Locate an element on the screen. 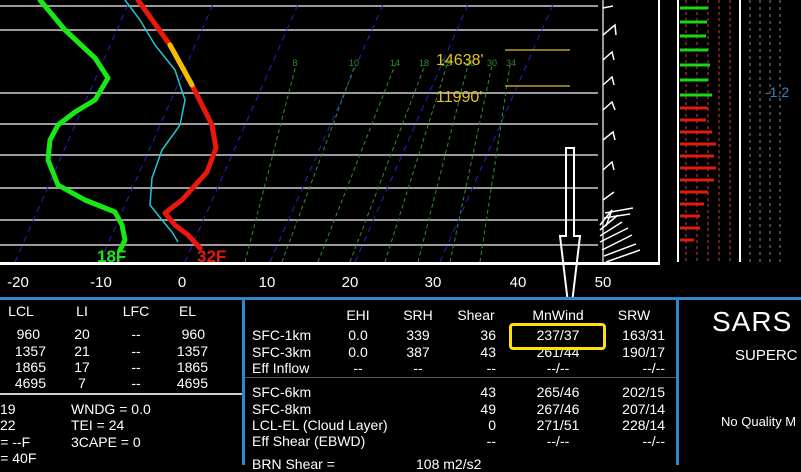 The height and width of the screenshot is (472, 801). x-tick: 50 is located at coordinates (603, 282).